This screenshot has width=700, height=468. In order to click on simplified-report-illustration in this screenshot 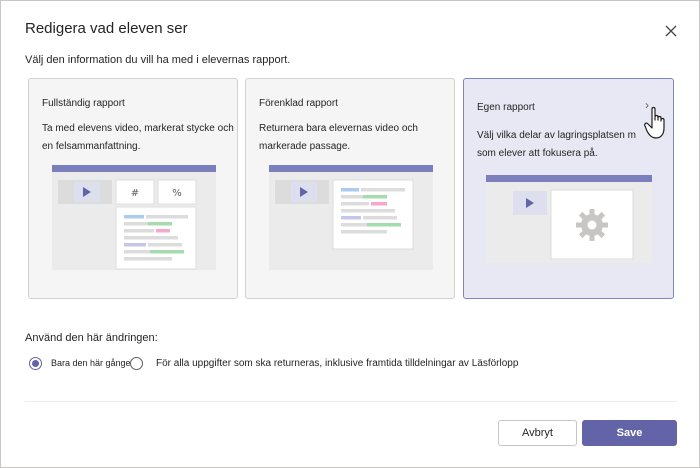, I will do `click(351, 217)`.